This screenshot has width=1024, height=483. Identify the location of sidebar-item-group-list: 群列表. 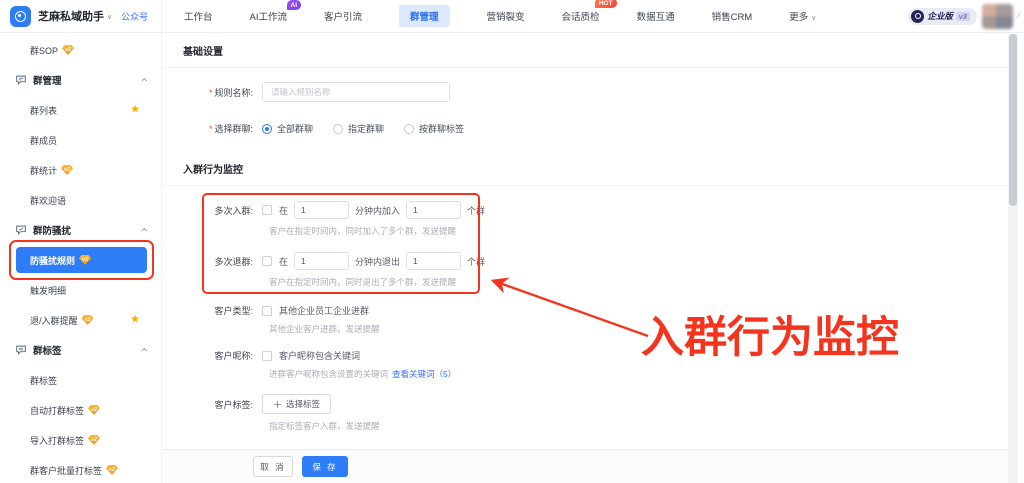
(80, 110).